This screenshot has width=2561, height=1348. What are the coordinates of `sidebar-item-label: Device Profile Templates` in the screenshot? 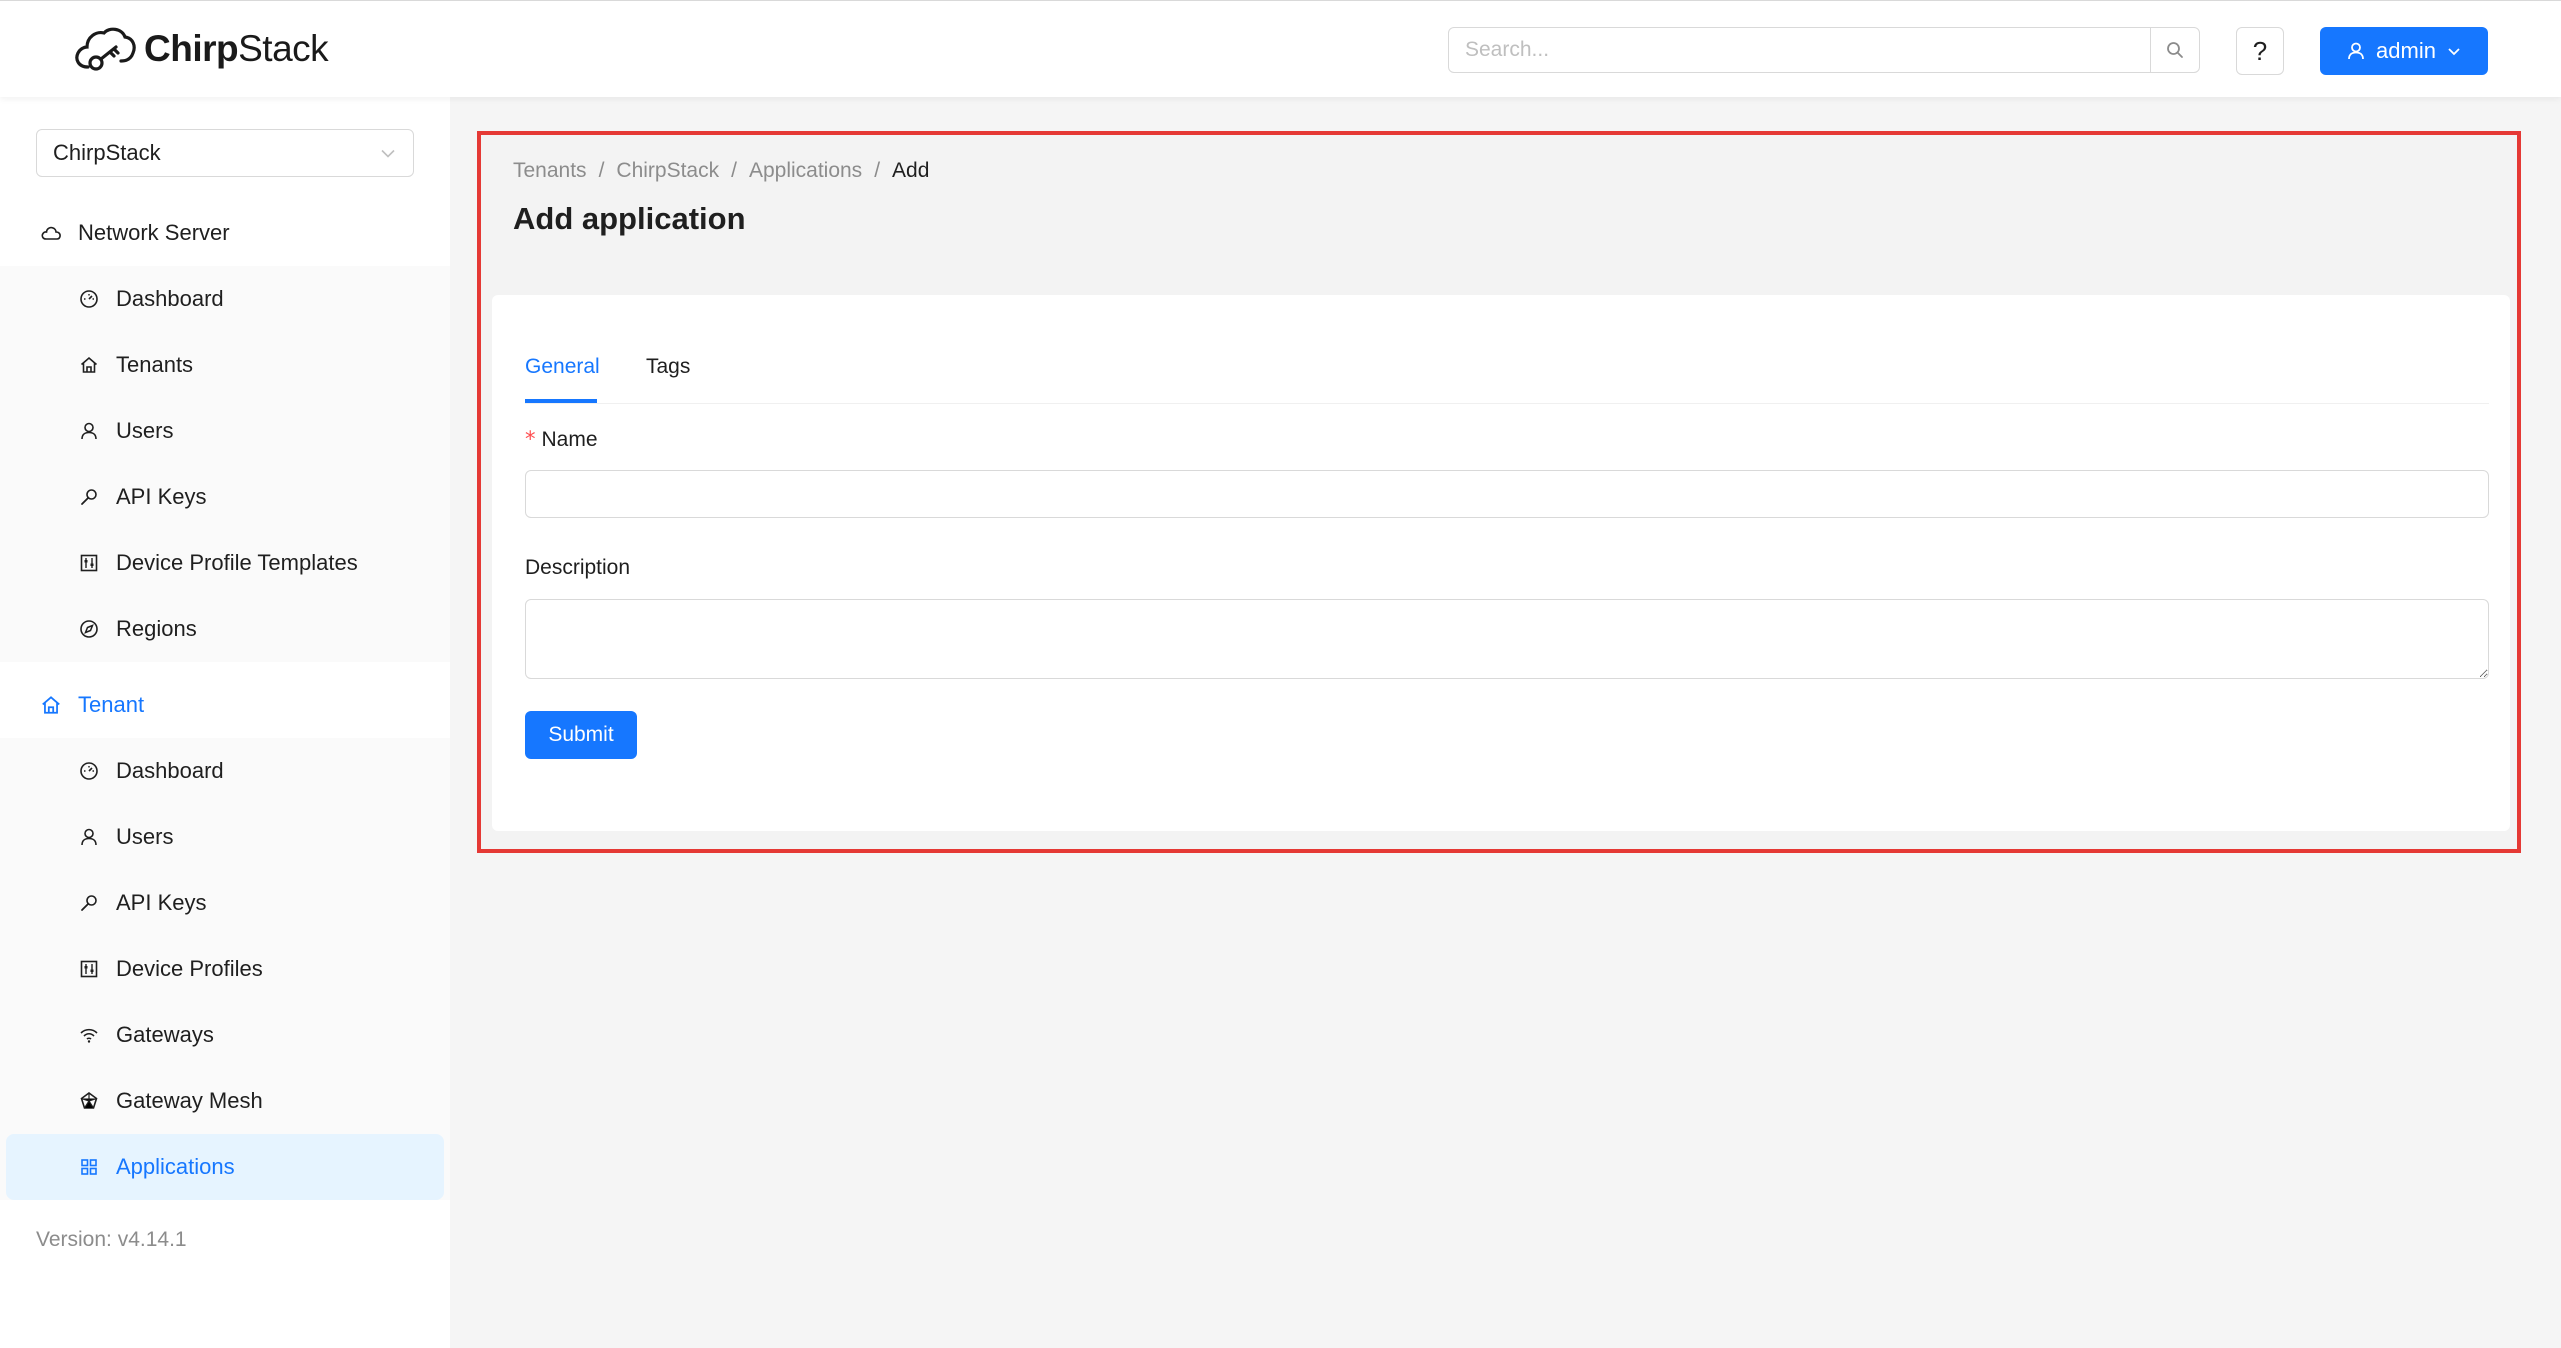 It's located at (237, 562).